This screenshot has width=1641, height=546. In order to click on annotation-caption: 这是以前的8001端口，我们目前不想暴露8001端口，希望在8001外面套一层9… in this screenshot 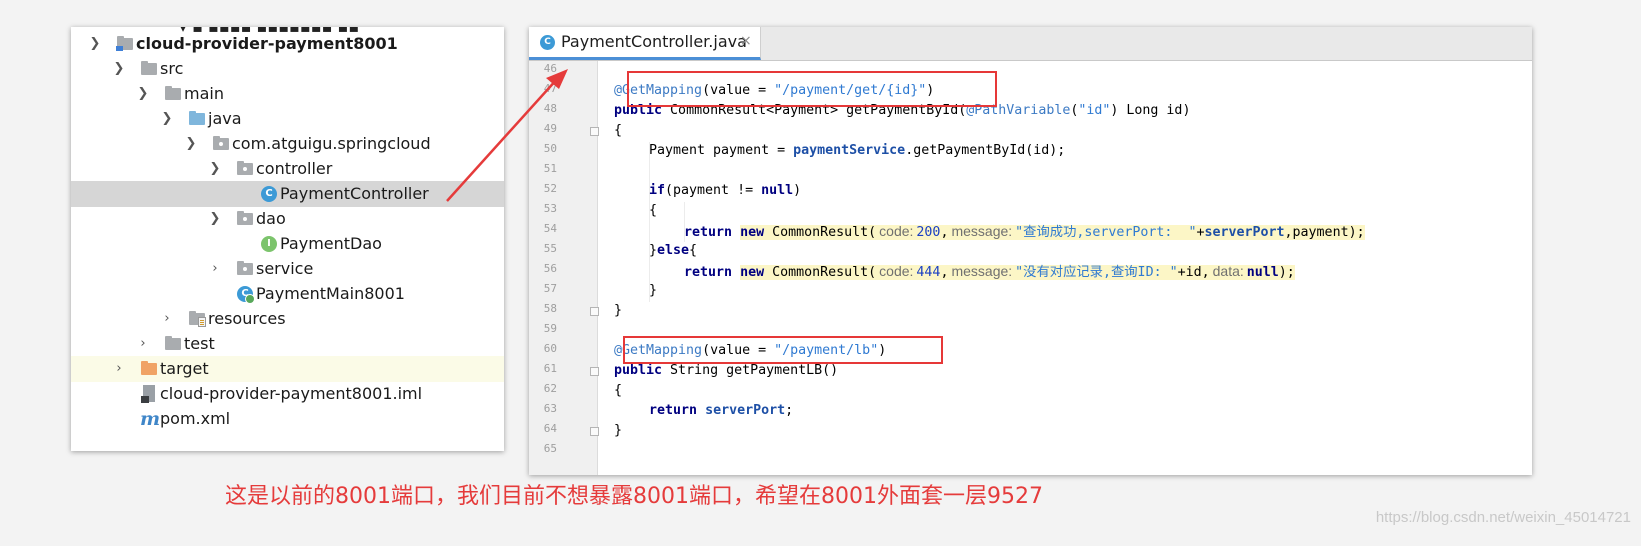, I will do `click(634, 496)`.